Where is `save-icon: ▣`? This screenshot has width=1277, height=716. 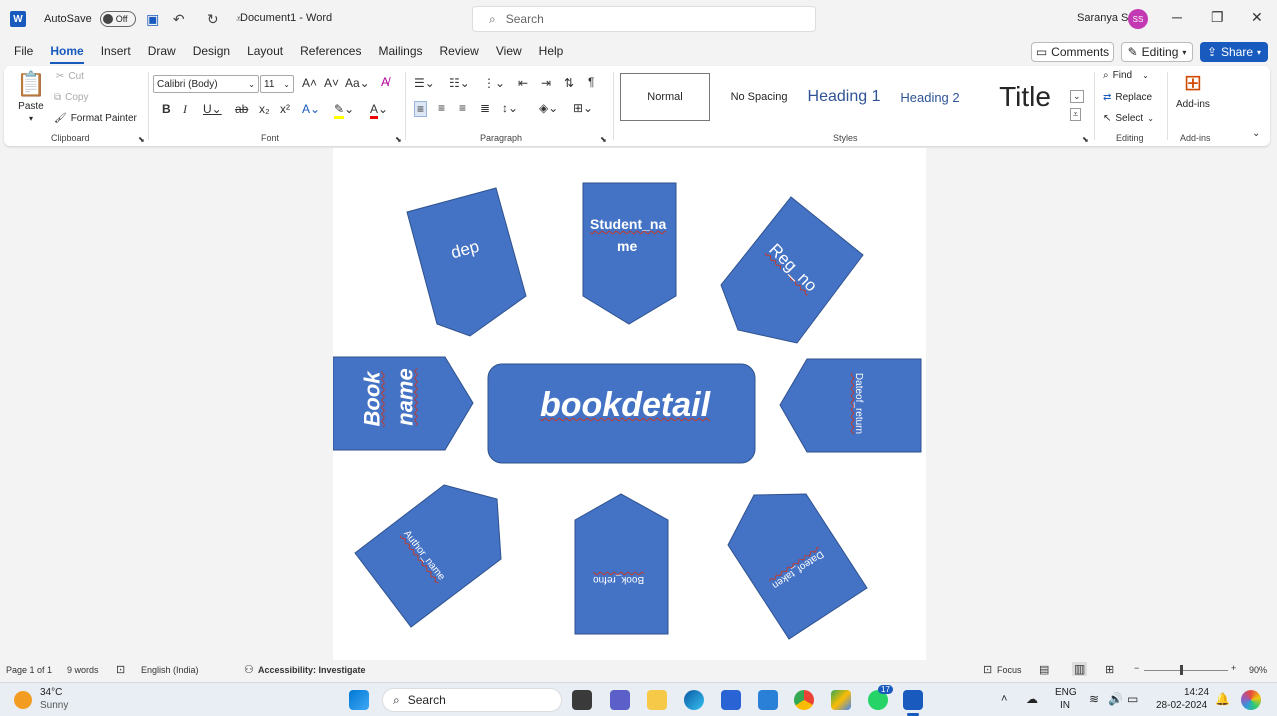
save-icon: ▣ is located at coordinates (153, 19).